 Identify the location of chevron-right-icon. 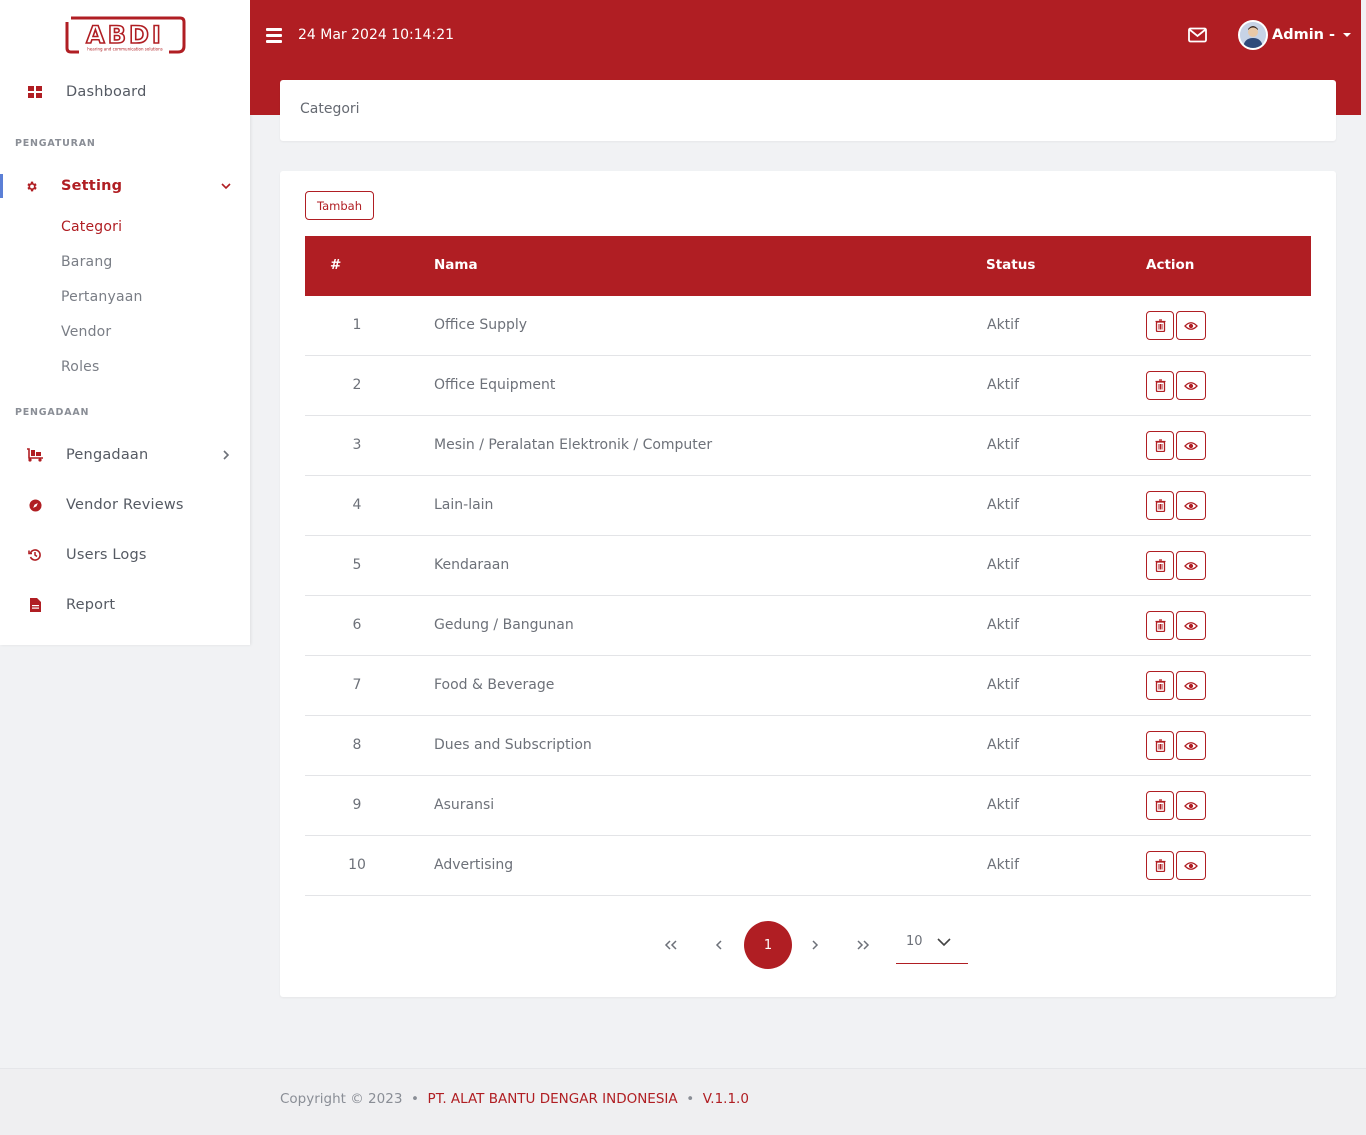
(226, 455).